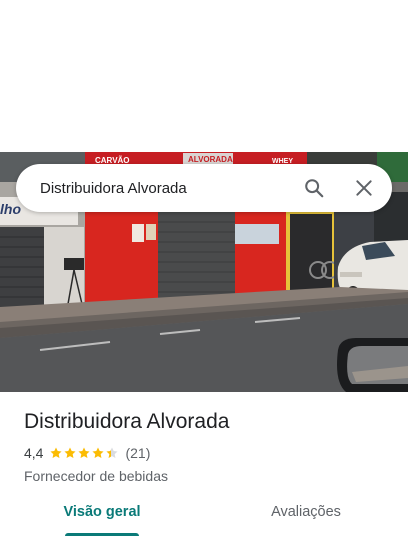  What do you see at coordinates (34, 453) in the screenshot?
I see `rating-value: 4,4` at bounding box center [34, 453].